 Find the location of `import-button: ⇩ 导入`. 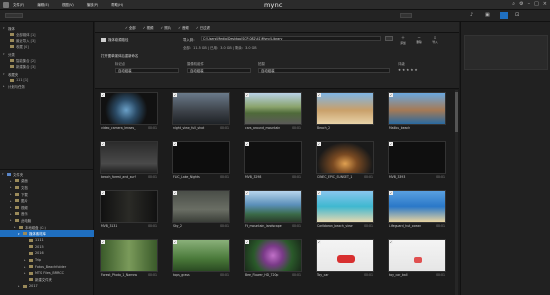

import-button: ⇩ 导入 is located at coordinates (435, 41).